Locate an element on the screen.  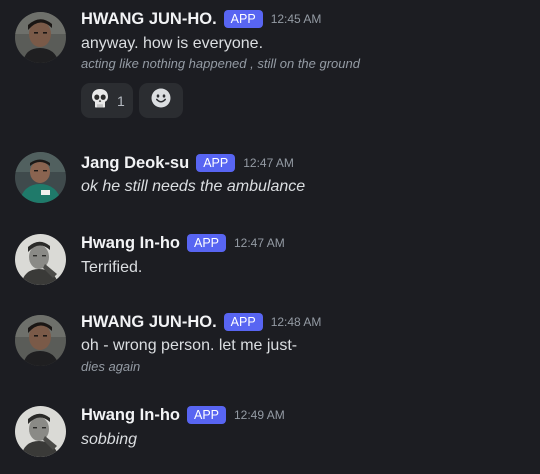
message-text: anyway. how is everyone. is located at coordinates (172, 43).